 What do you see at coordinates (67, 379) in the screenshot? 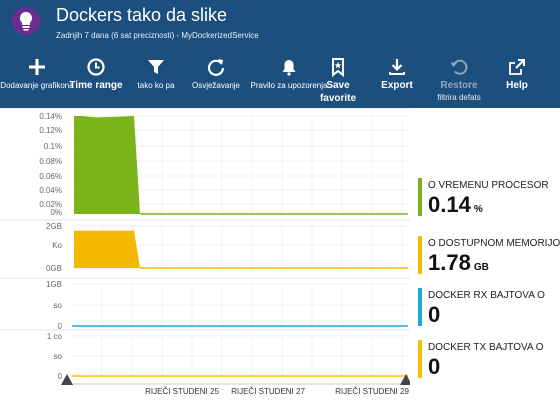
I see `range-start-handle` at bounding box center [67, 379].